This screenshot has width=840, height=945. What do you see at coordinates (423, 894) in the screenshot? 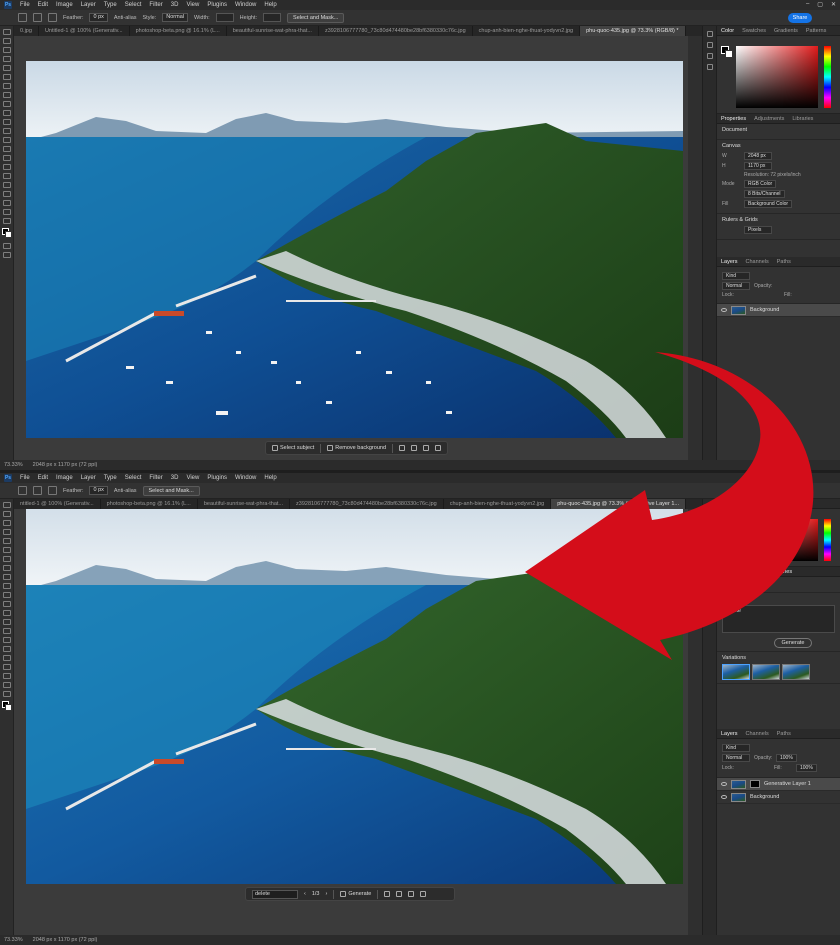
I see `more-options-icon` at bounding box center [423, 894].